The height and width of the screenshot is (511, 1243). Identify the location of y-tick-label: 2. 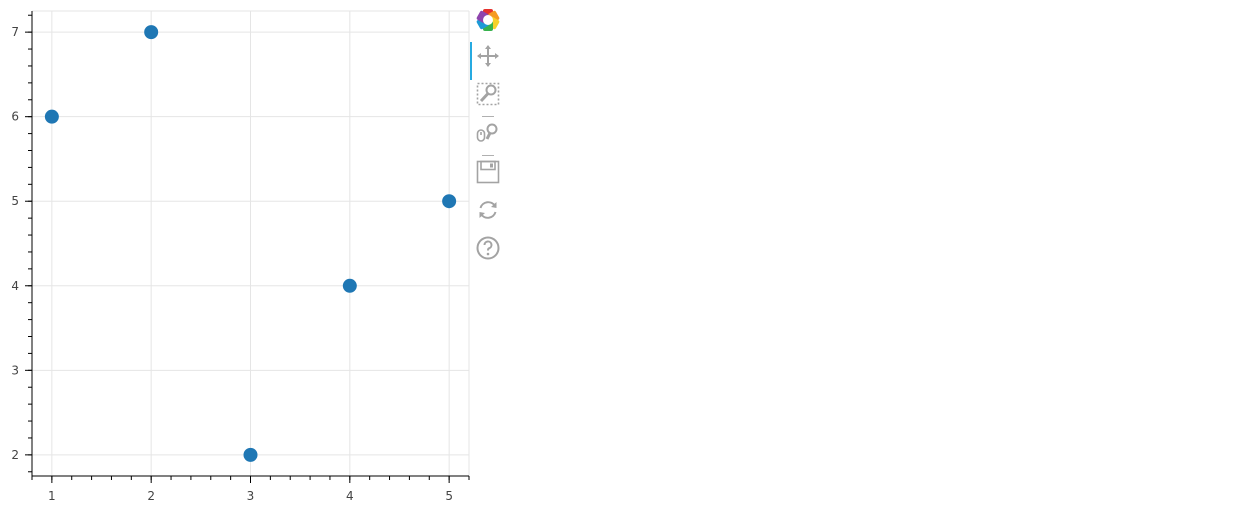
(15, 455).